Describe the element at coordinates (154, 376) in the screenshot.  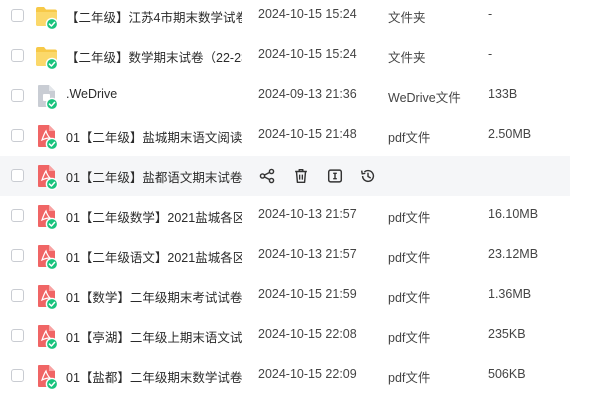
I see `file-name: 01【盐都】二年级期末数学试卷` at that location.